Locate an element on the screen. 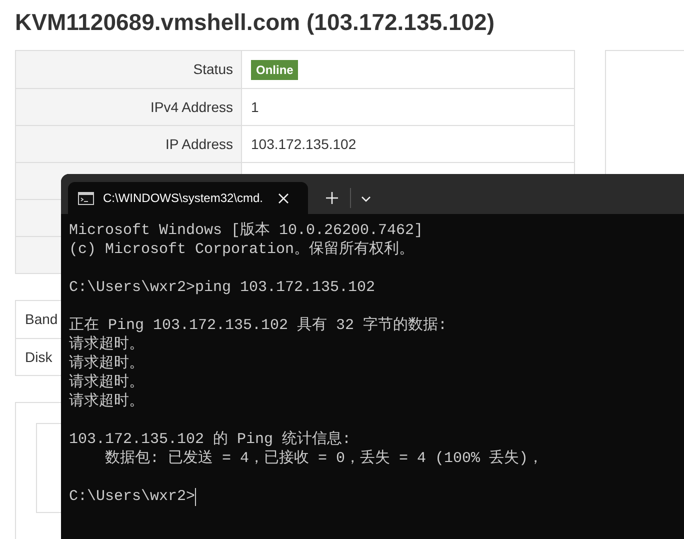  close-button is located at coordinates (284, 198).